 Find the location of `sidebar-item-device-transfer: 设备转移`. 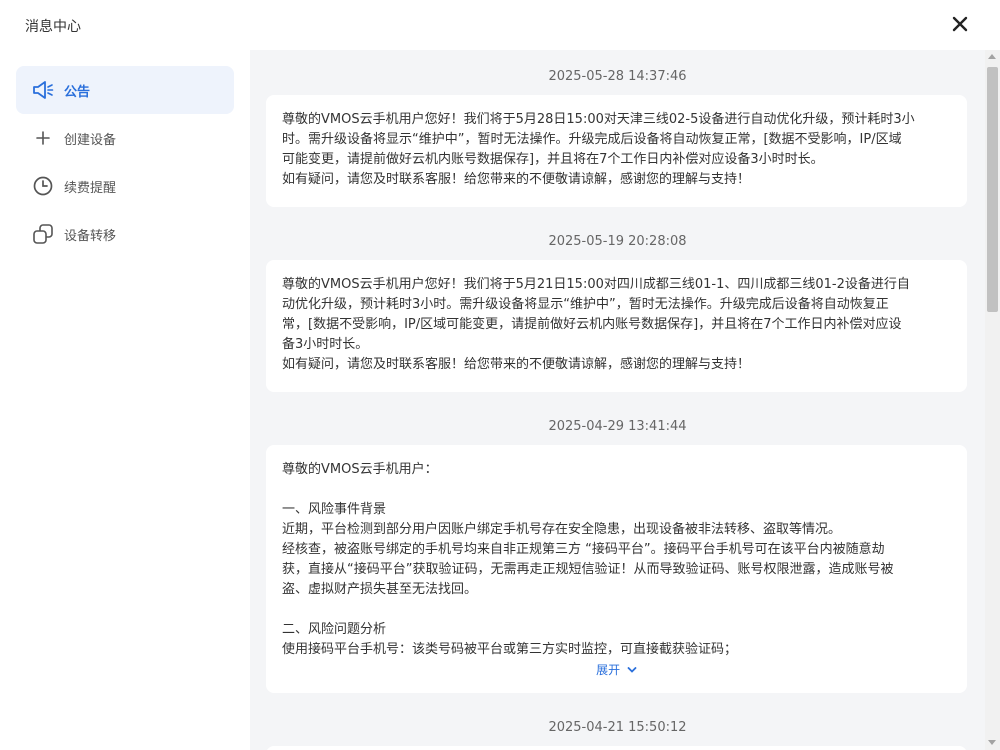

sidebar-item-device-transfer: 设备转移 is located at coordinates (125, 234).